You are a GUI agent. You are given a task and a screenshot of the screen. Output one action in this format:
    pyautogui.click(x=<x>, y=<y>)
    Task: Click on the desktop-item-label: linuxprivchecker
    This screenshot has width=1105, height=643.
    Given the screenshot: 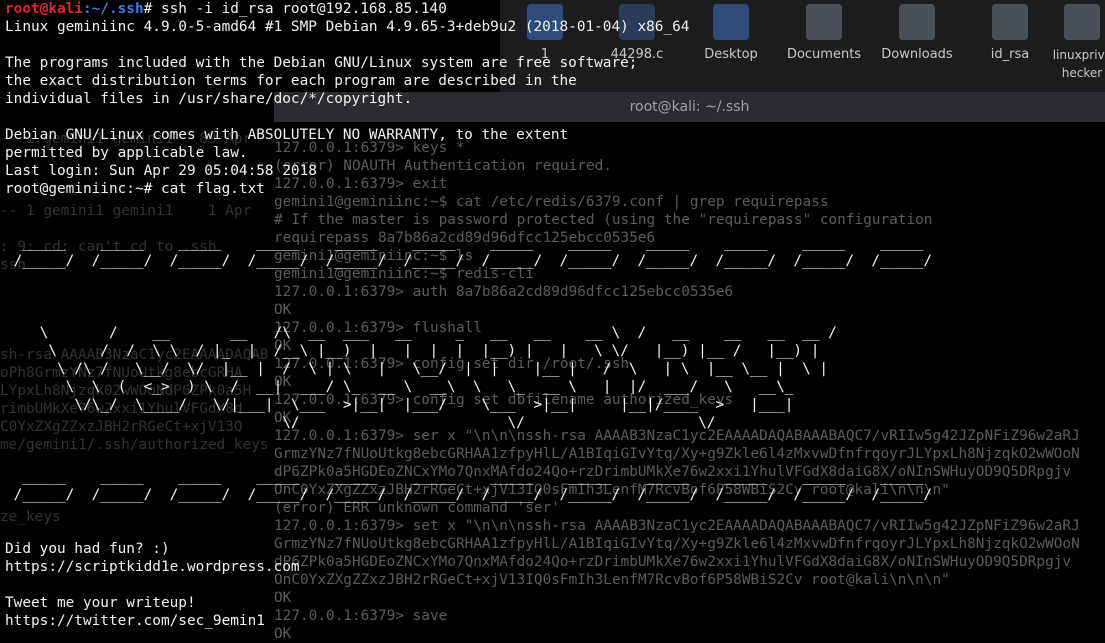 What is the action you would take?
    pyautogui.click(x=1078, y=64)
    